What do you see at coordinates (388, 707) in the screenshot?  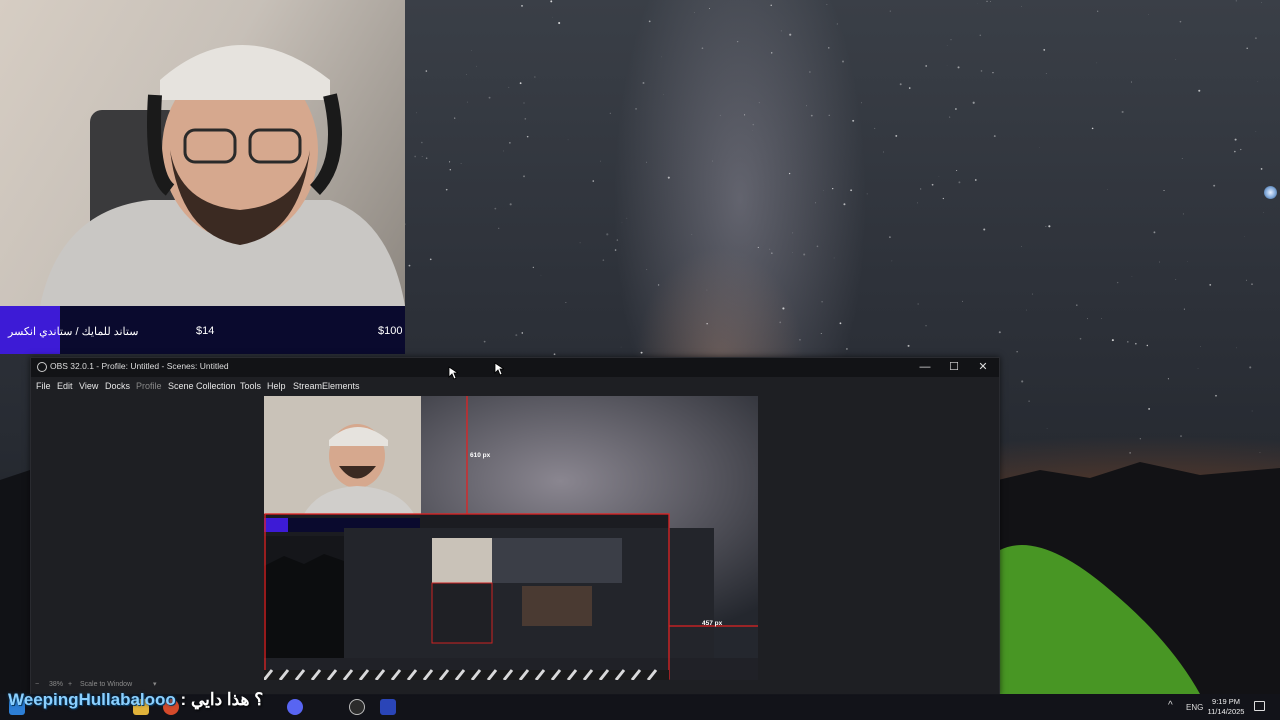 I see `media-player-icon` at bounding box center [388, 707].